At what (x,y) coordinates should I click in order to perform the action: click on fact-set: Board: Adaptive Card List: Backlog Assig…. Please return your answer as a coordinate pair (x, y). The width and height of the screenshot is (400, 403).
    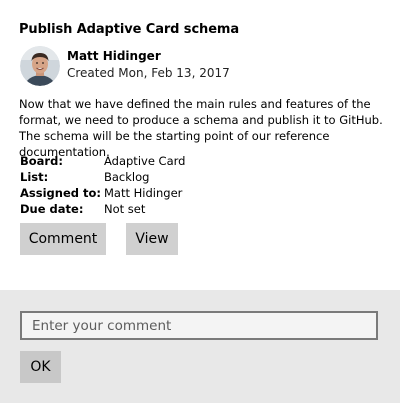
    Looking at the image, I should click on (102, 185).